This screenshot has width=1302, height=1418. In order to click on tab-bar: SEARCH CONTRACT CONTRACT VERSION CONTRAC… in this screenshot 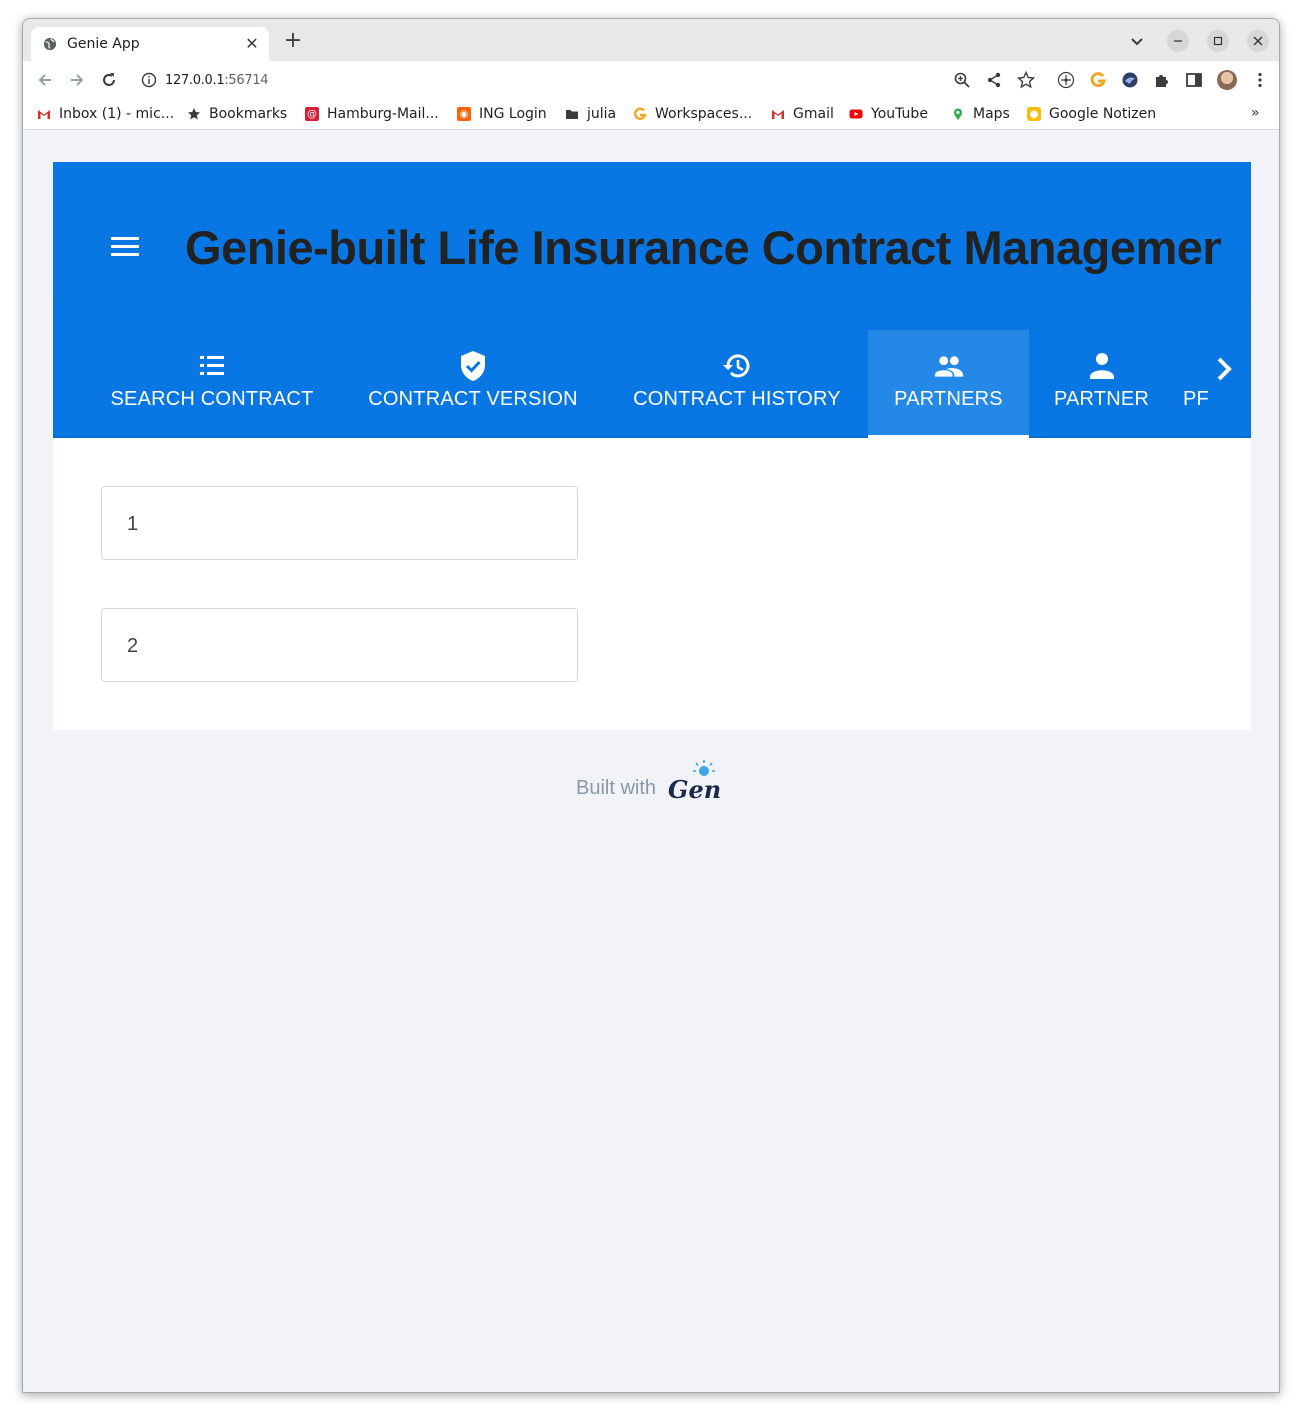, I will do `click(652, 369)`.